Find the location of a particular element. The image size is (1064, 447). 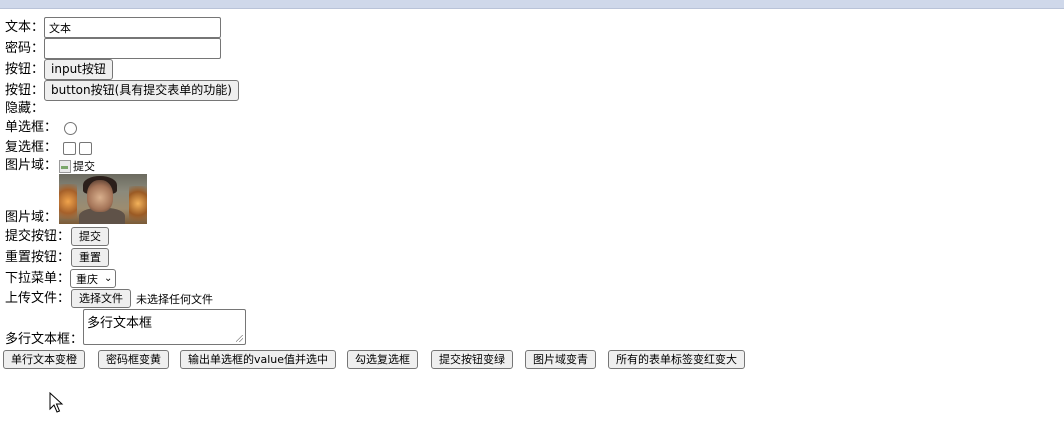

action-radio-value-button: 输出单选框的value值并选中 is located at coordinates (258, 359).